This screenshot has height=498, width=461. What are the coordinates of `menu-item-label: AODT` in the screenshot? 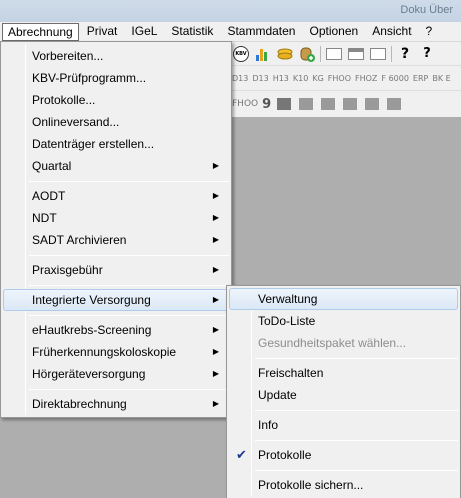 It's located at (49, 196).